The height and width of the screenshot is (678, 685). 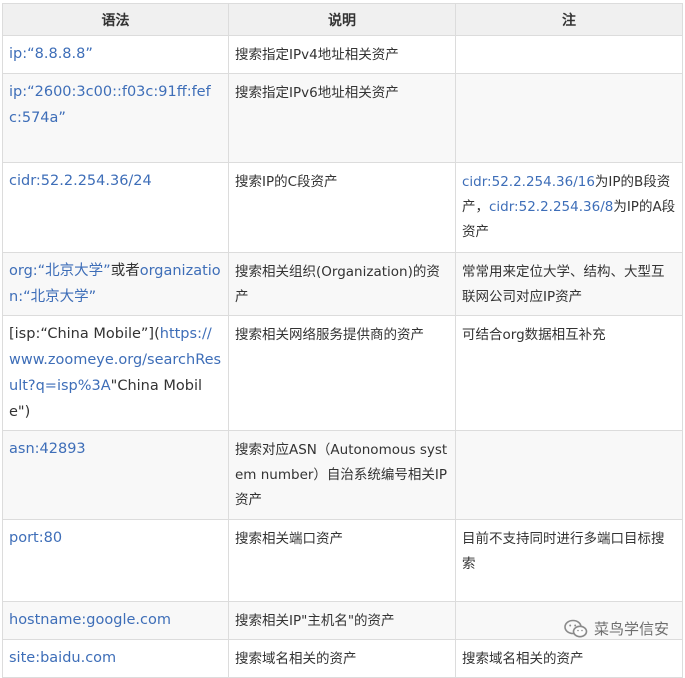 What do you see at coordinates (115, 284) in the screenshot?
I see `syntax-cell: org:“北京大学”或者organization:“北京大学”` at bounding box center [115, 284].